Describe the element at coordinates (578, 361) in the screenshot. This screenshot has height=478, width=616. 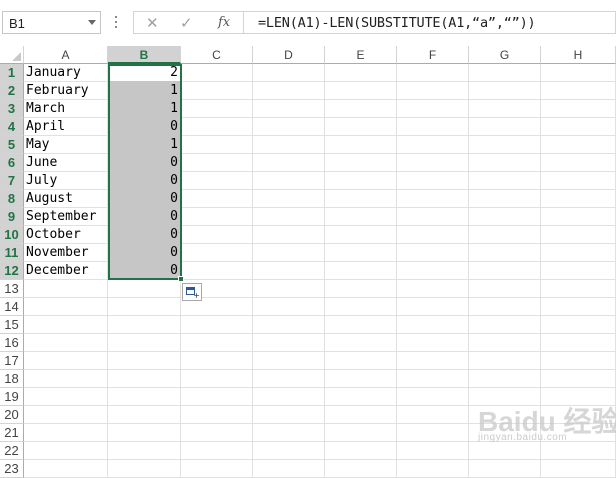
I see `cell-h17` at that location.